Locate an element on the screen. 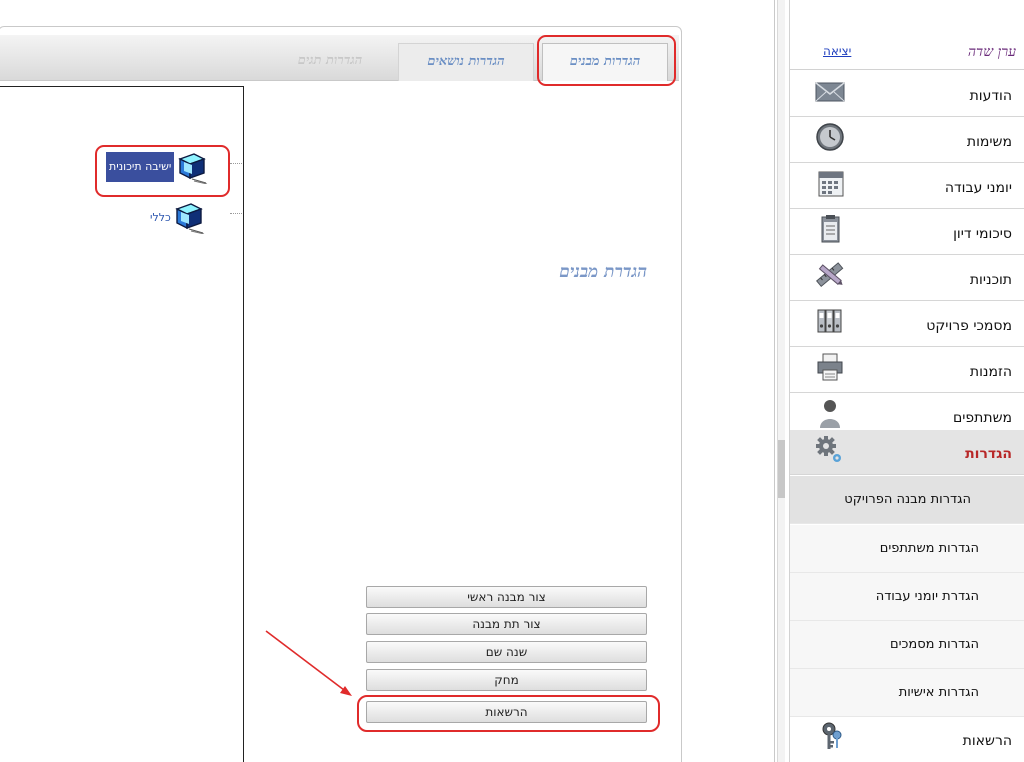 The width and height of the screenshot is (1024, 762). sidebar-subitem-label: הגדרות מבנה הפרויקט is located at coordinates (907, 499).